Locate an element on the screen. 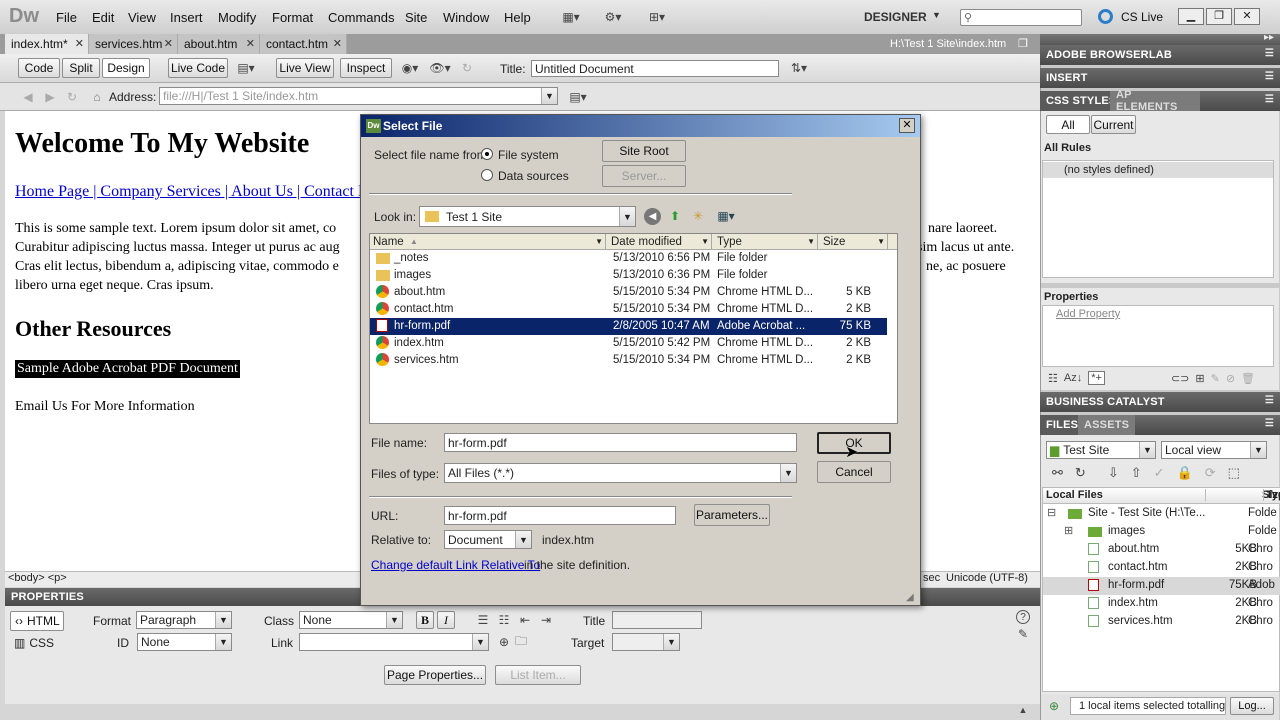  menu-modify: Modify is located at coordinates (237, 17).